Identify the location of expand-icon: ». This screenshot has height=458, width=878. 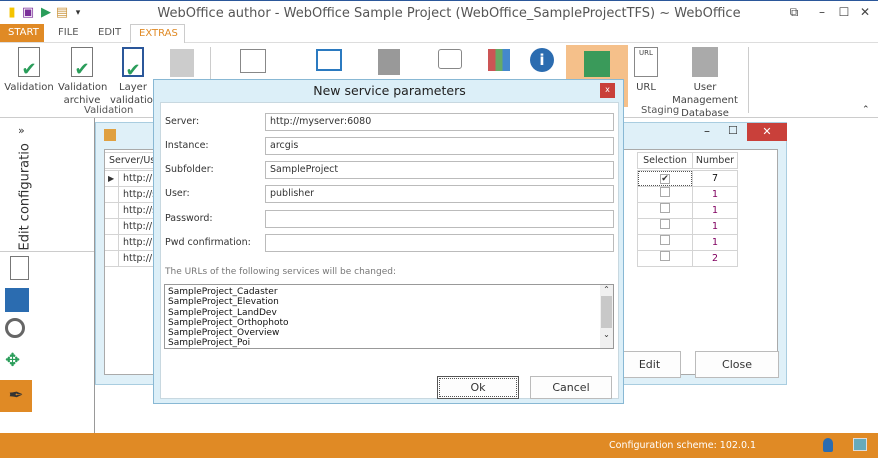
(21, 130).